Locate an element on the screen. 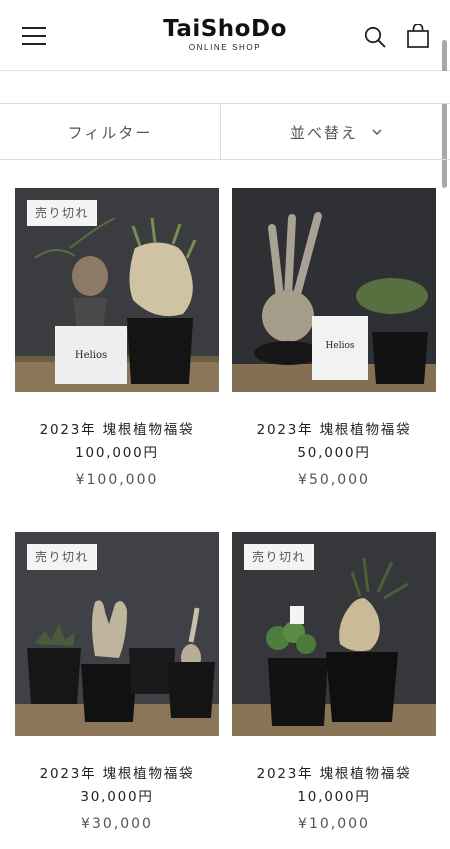 This screenshot has height=849, width=450. product-title: 2023年 塊根植物福袋 10,000円 is located at coordinates (334, 786).